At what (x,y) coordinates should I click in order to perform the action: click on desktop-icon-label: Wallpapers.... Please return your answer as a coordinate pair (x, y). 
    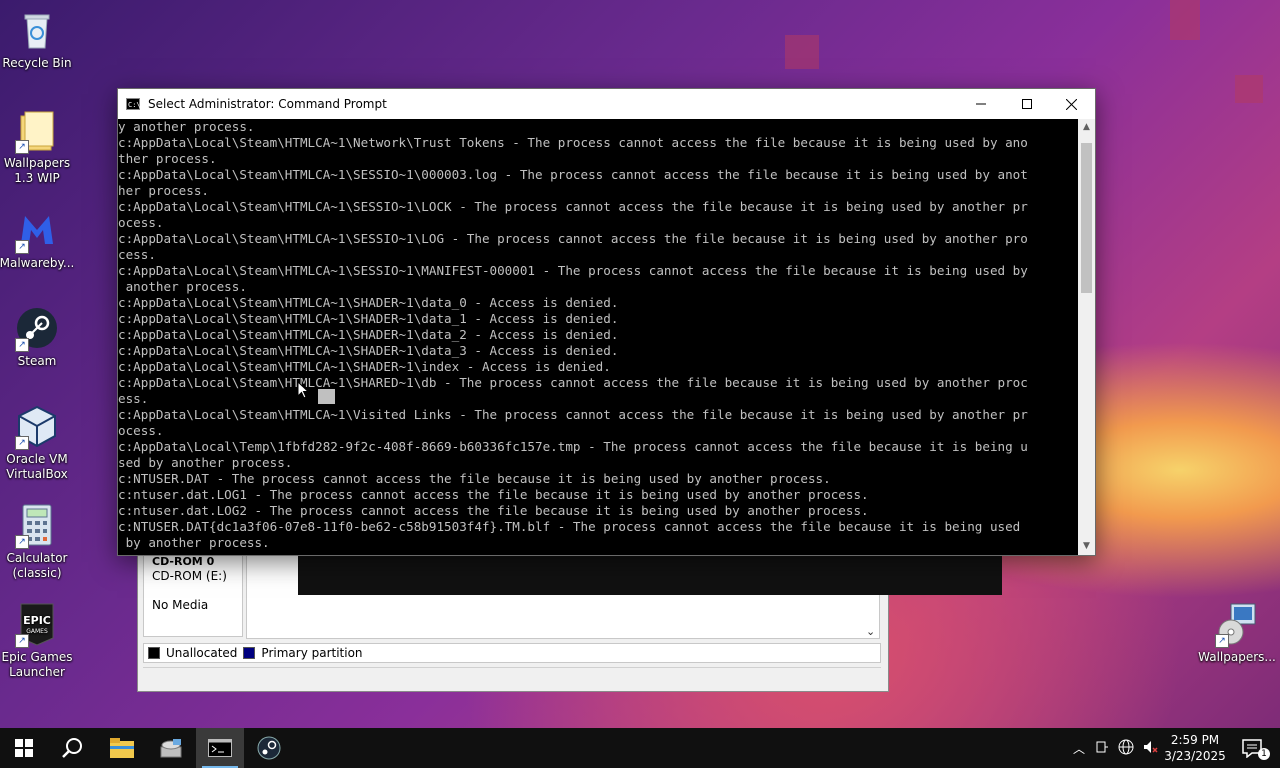
    Looking at the image, I should click on (1237, 657).